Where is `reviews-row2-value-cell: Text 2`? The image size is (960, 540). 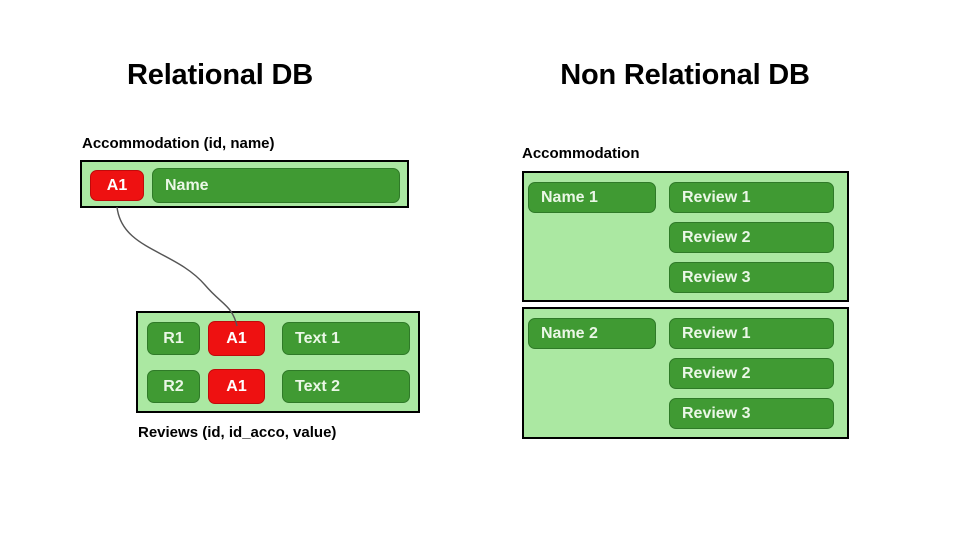
reviews-row2-value-cell: Text 2 is located at coordinates (346, 386).